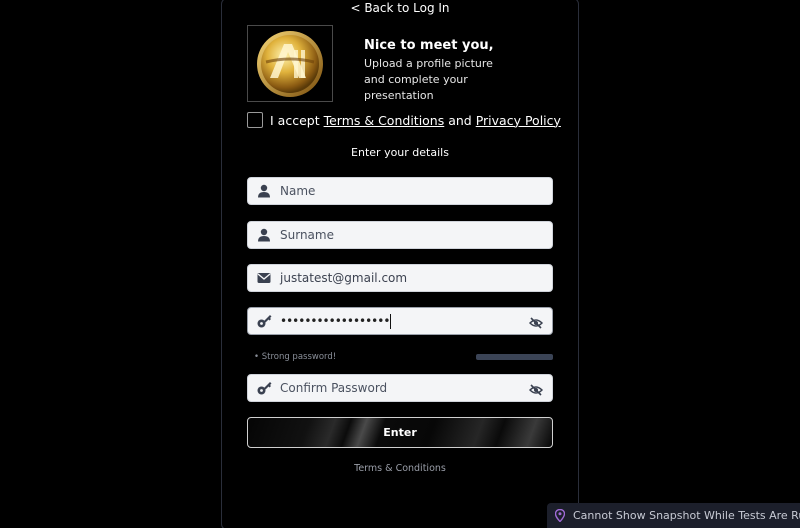  Describe the element at coordinates (400, 191) in the screenshot. I see `name-field: Name` at that location.